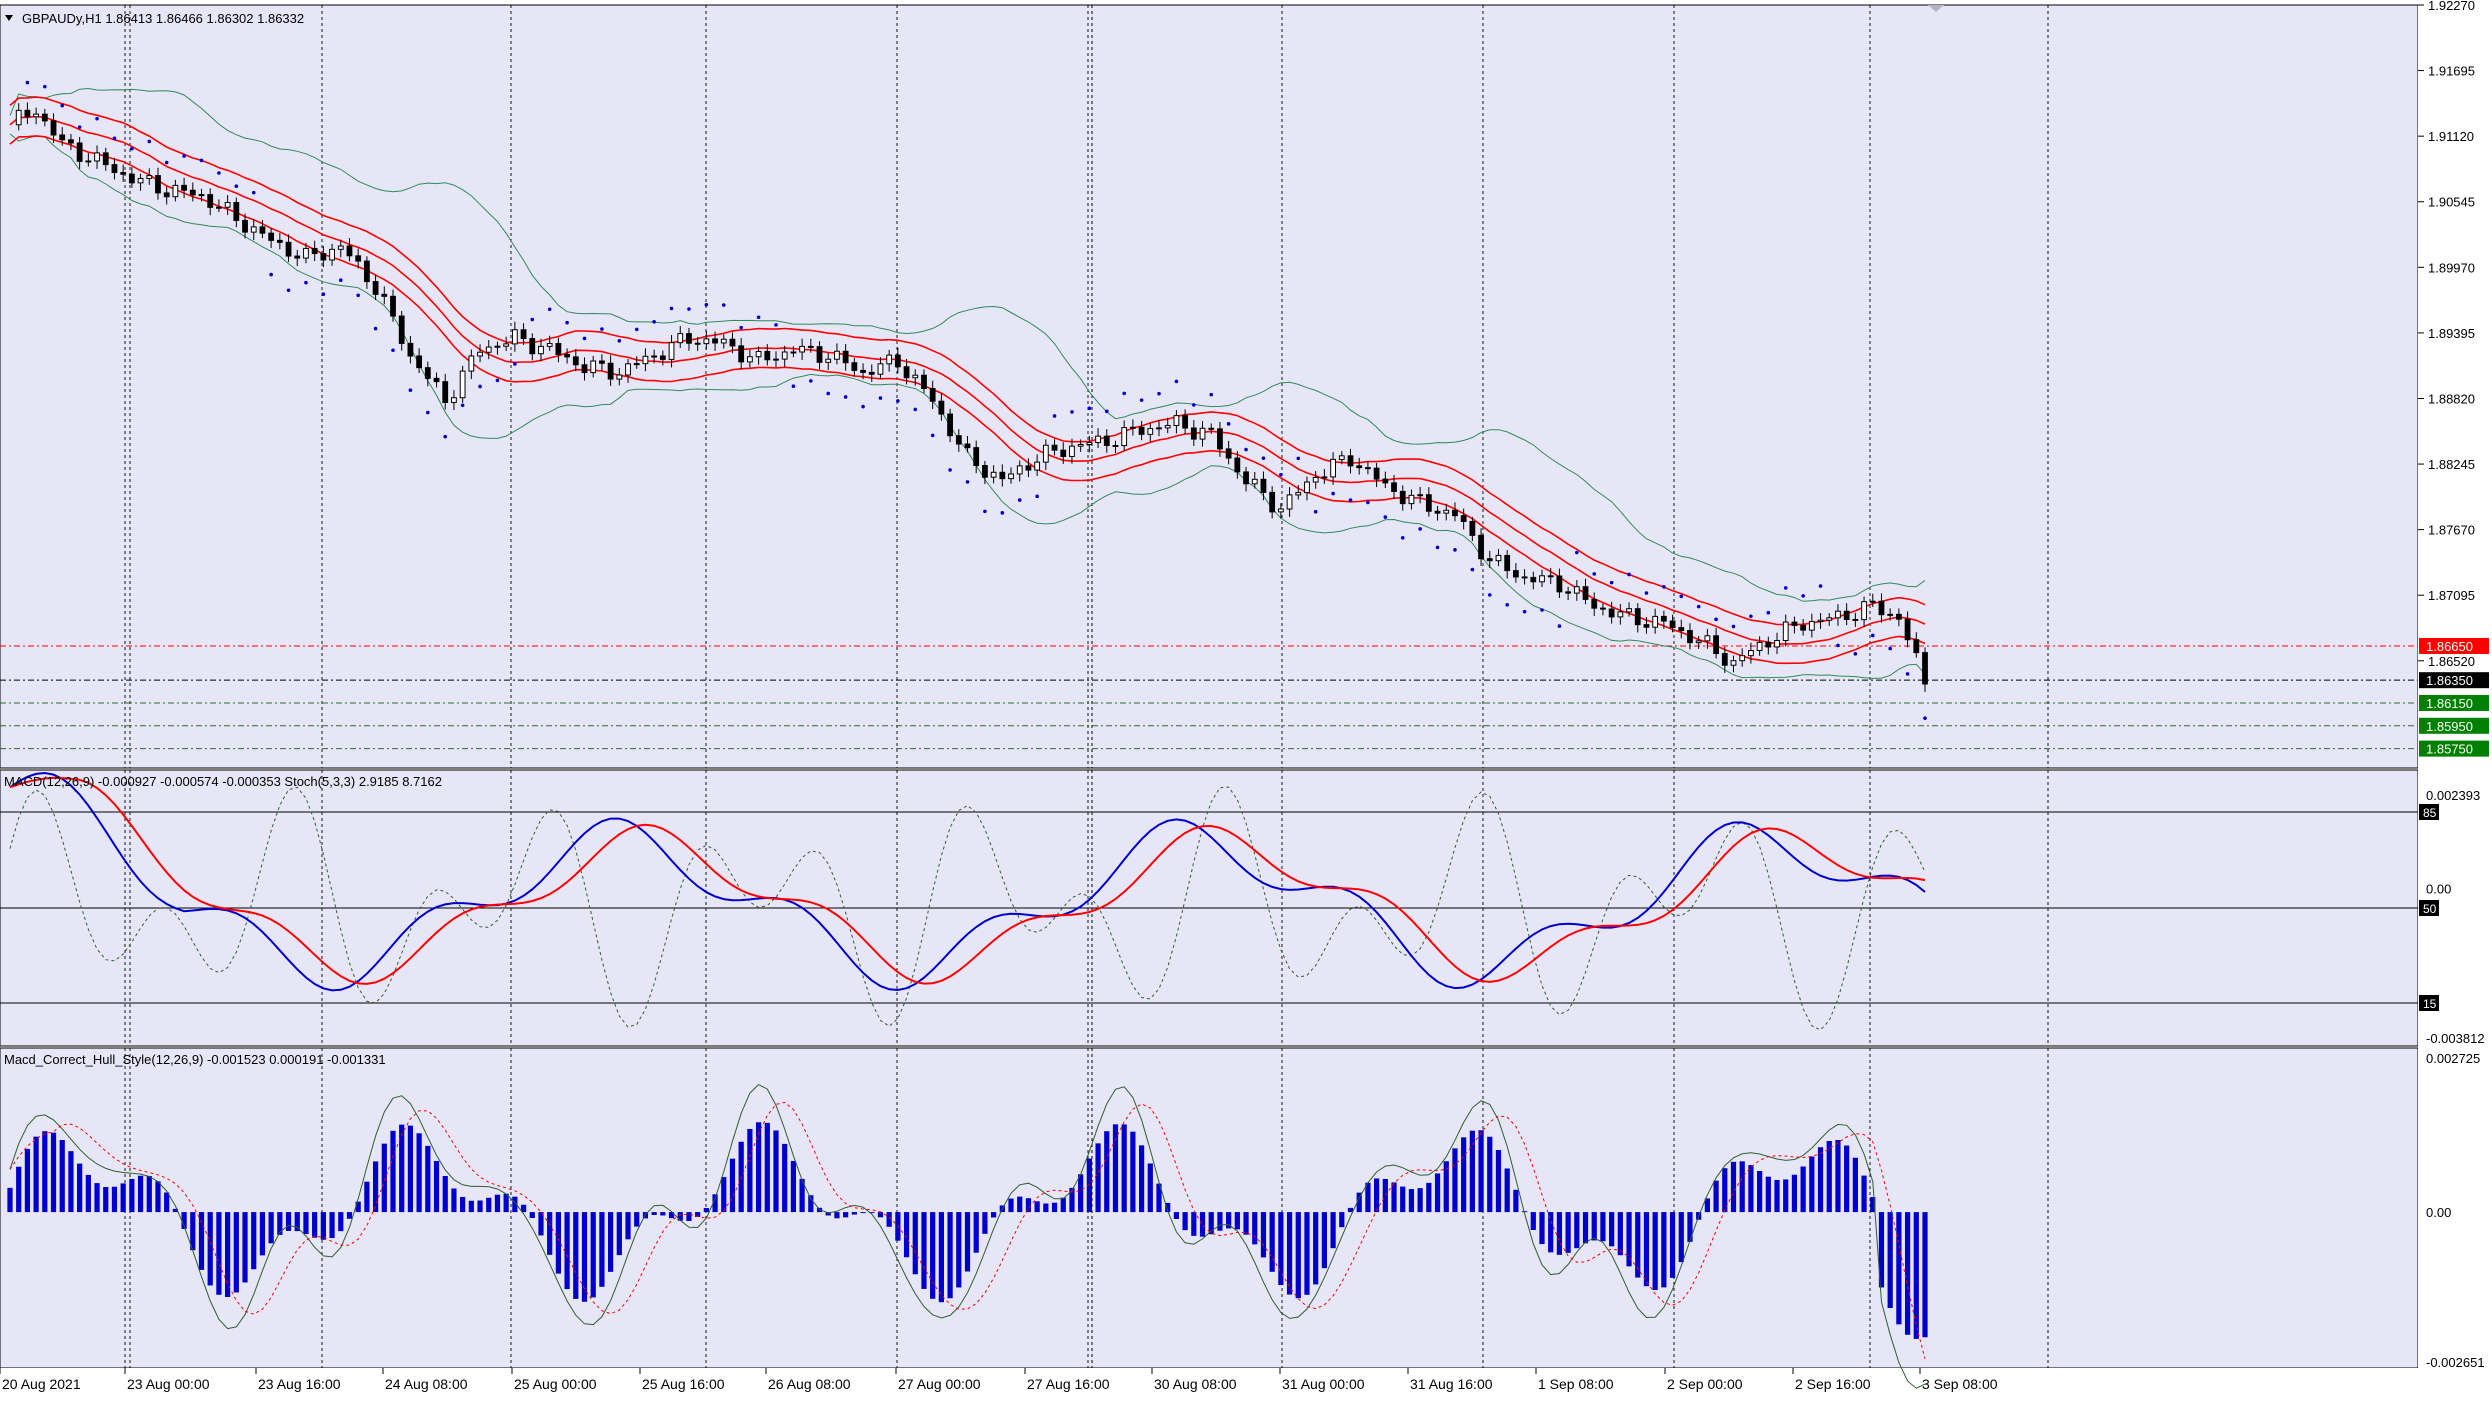 The width and height of the screenshot is (2492, 1401). What do you see at coordinates (1246, 1384) in the screenshot?
I see `time-axis-background` at bounding box center [1246, 1384].